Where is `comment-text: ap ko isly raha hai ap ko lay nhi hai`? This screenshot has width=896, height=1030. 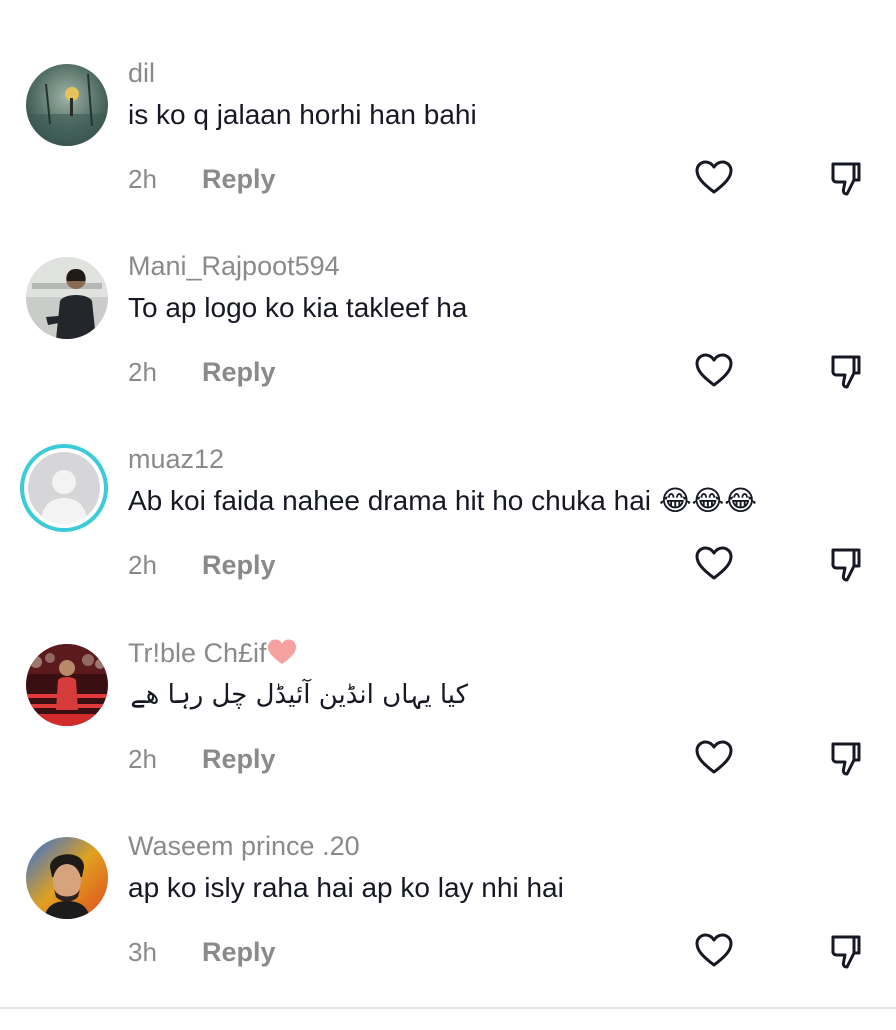
comment-text: ap ko isly raha hai ap ko lay nhi hai is located at coordinates (346, 887).